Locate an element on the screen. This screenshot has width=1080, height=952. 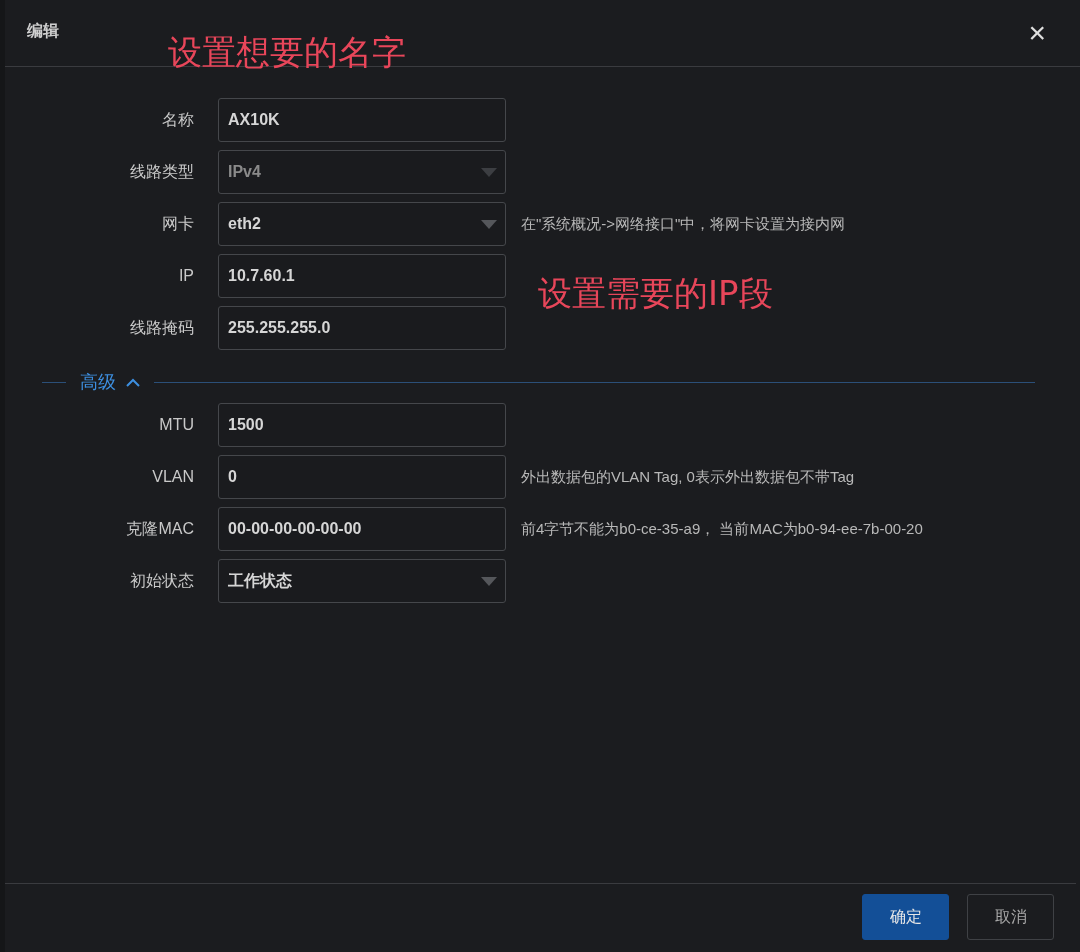
text-field: 1500 is located at coordinates (362, 425).